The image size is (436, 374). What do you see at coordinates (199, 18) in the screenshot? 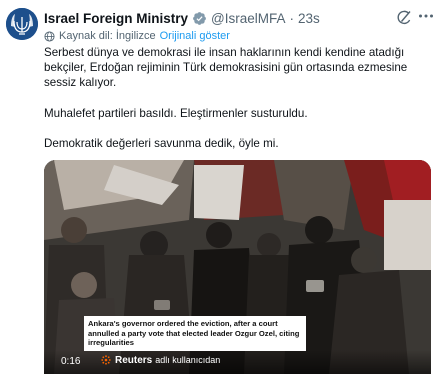
I see `verified-badge-icon` at bounding box center [199, 18].